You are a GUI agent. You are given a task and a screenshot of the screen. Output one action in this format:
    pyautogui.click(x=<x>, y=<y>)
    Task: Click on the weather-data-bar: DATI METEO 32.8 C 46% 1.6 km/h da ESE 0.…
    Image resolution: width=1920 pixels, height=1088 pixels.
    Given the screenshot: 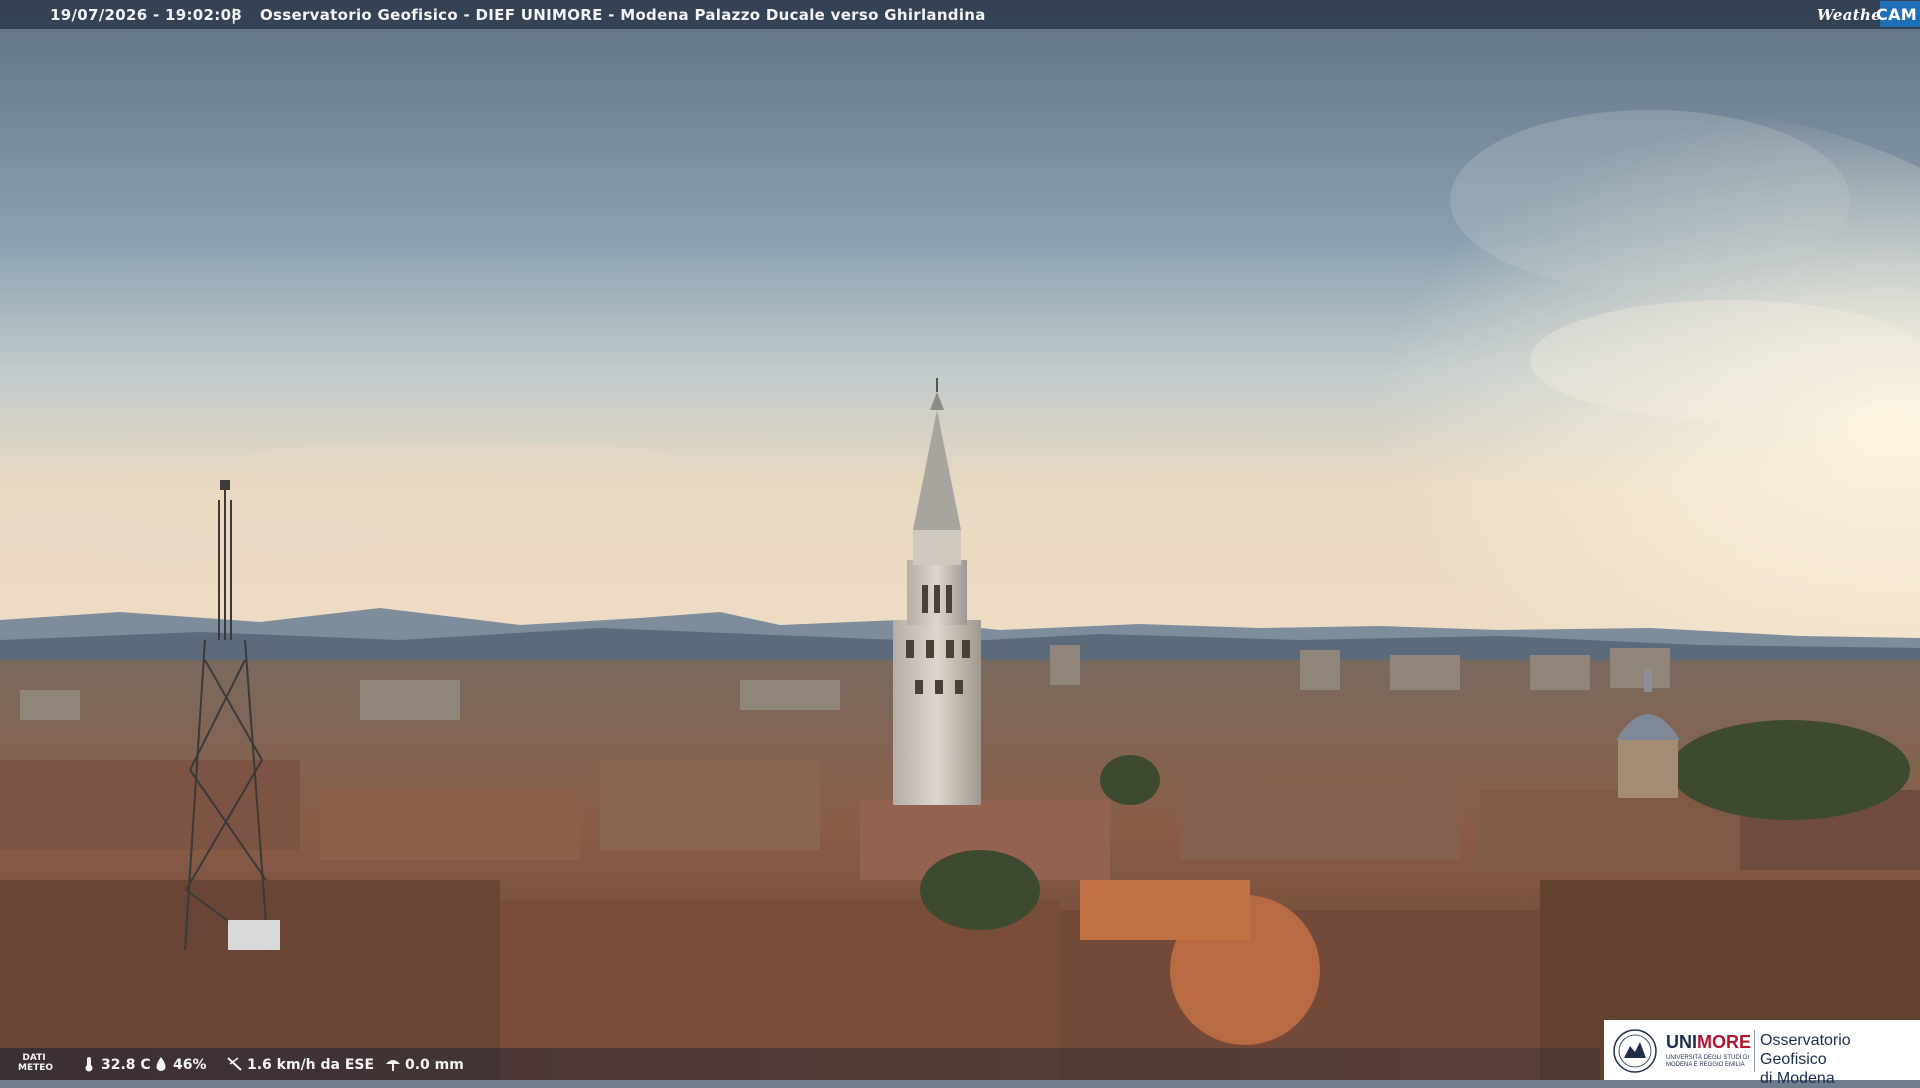 What is the action you would take?
    pyautogui.click(x=800, y=1064)
    